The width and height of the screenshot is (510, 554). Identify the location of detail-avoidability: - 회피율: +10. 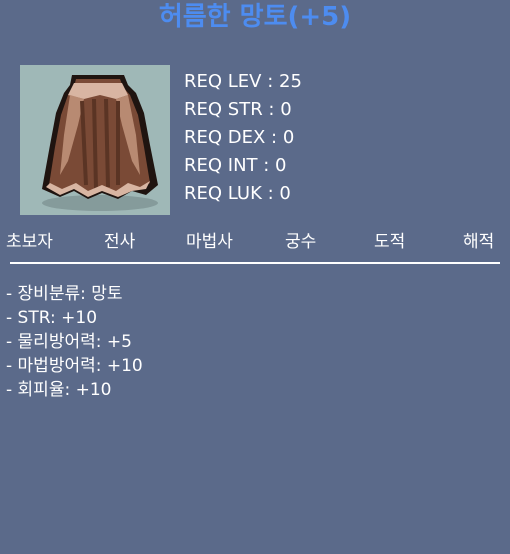
(59, 390).